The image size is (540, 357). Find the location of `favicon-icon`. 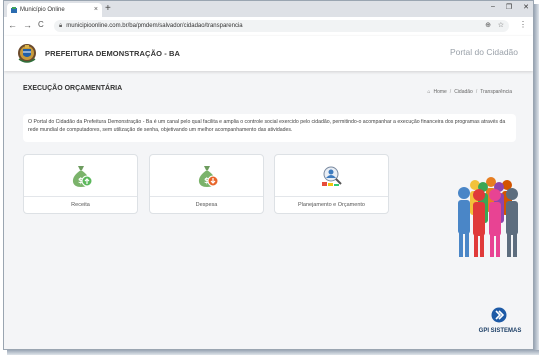

favicon-icon is located at coordinates (14, 10).